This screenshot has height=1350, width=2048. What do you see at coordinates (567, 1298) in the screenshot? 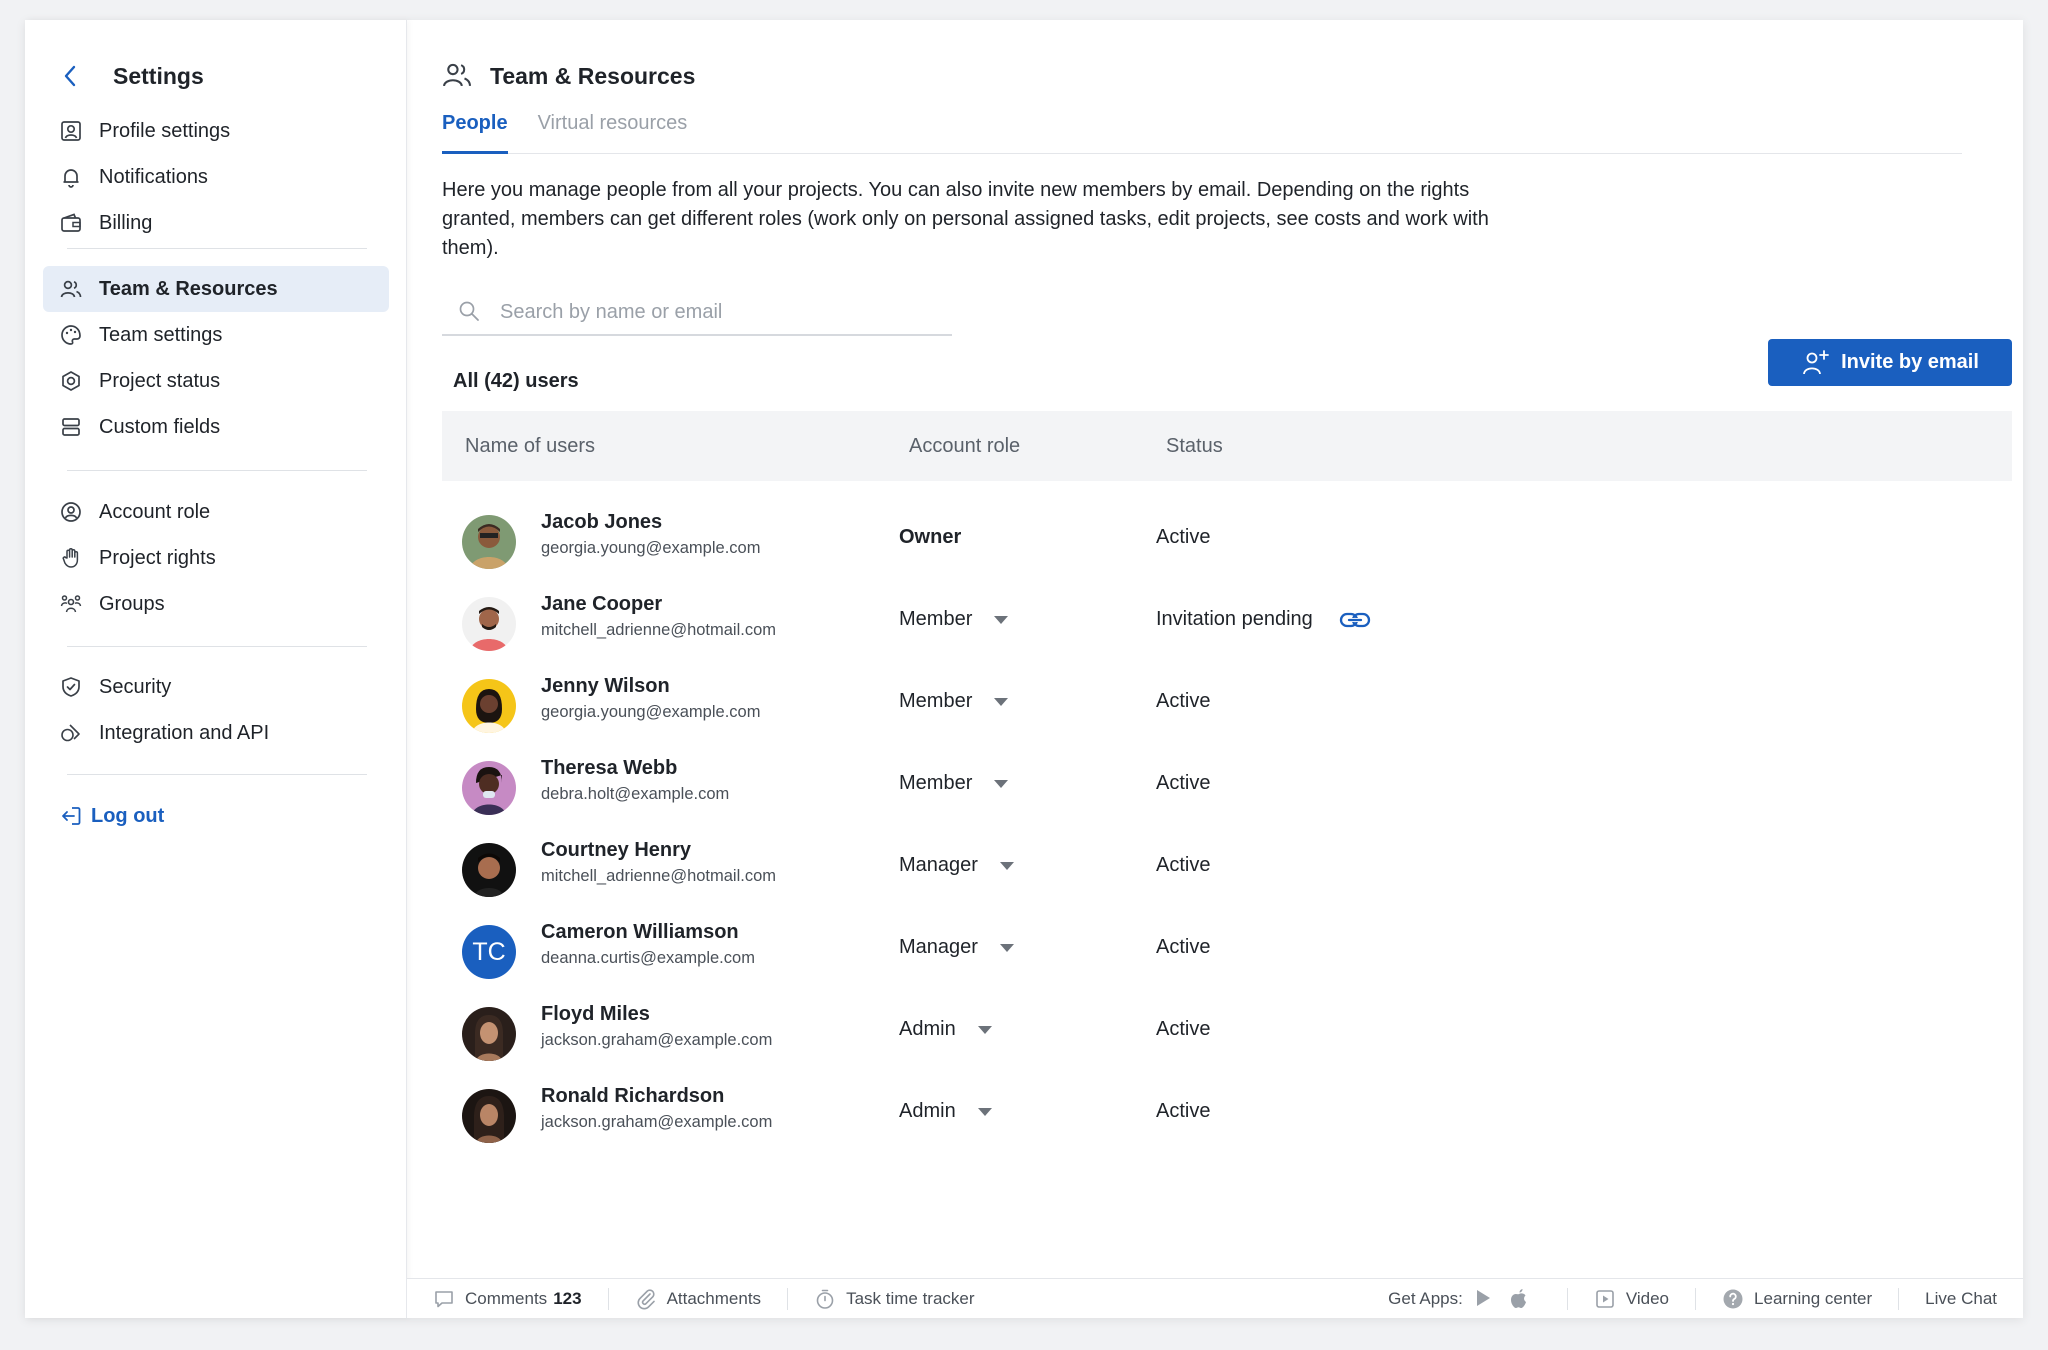
I see `comments-count: 123` at bounding box center [567, 1298].